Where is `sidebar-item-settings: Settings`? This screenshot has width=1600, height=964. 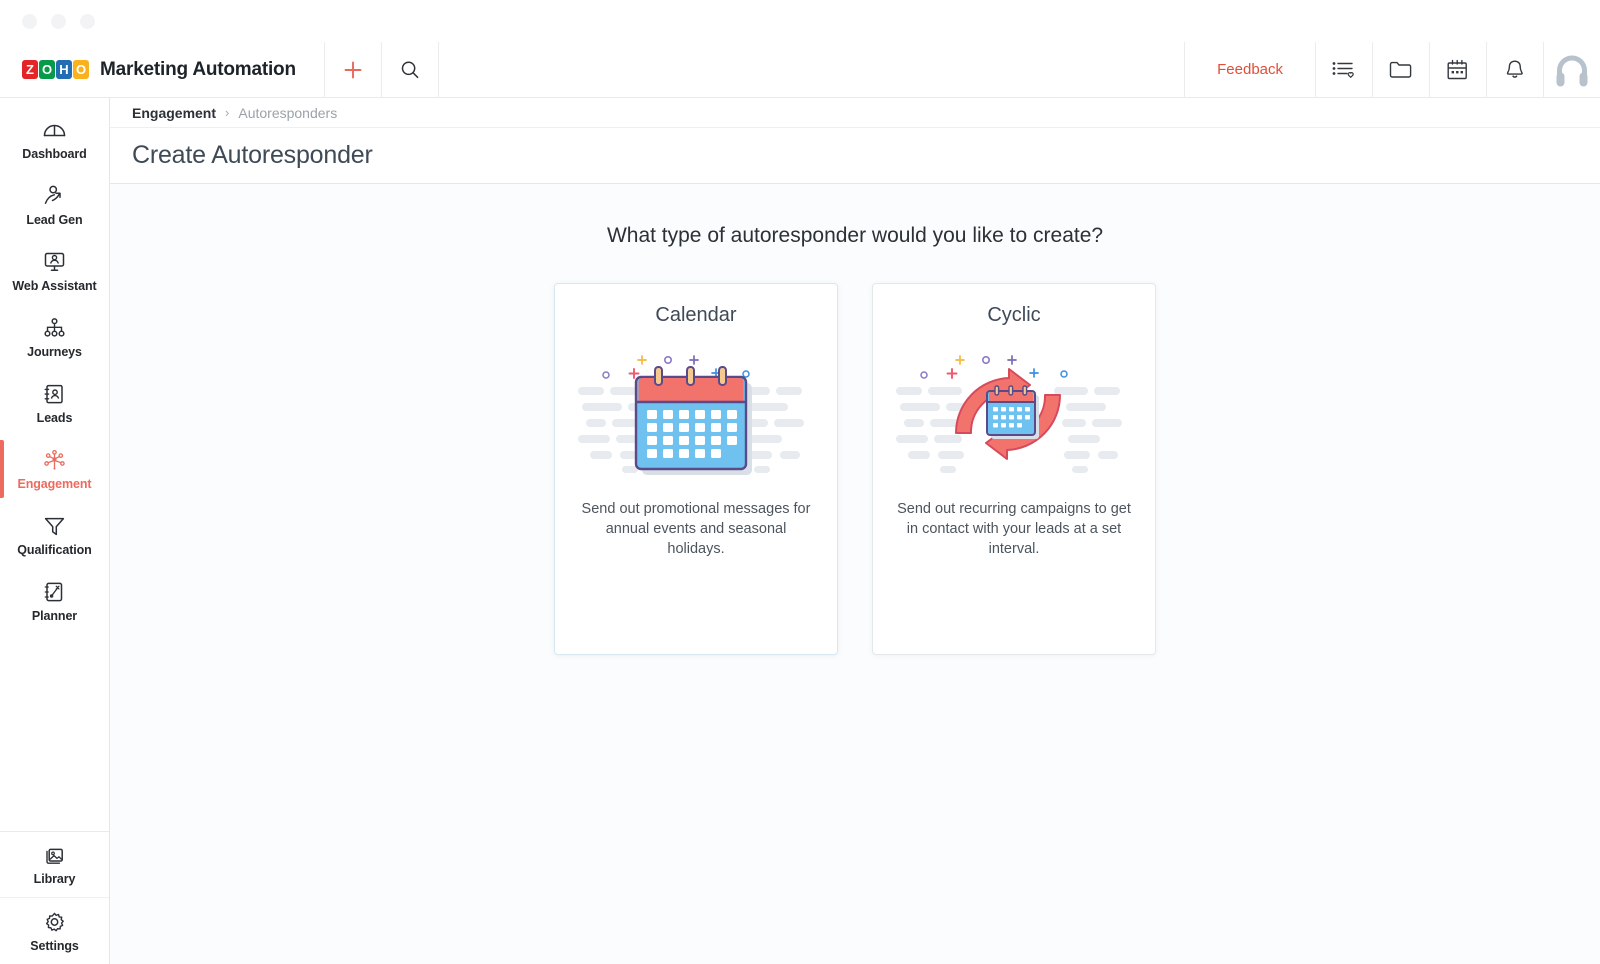
sidebar-item-settings: Settings is located at coordinates (54, 931).